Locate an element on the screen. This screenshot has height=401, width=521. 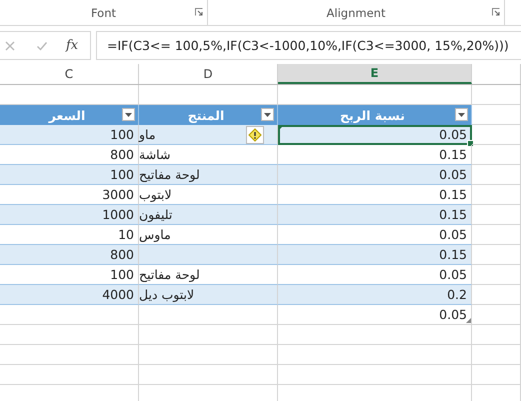
ribbon-group-label: Alignment is located at coordinates (356, 13).